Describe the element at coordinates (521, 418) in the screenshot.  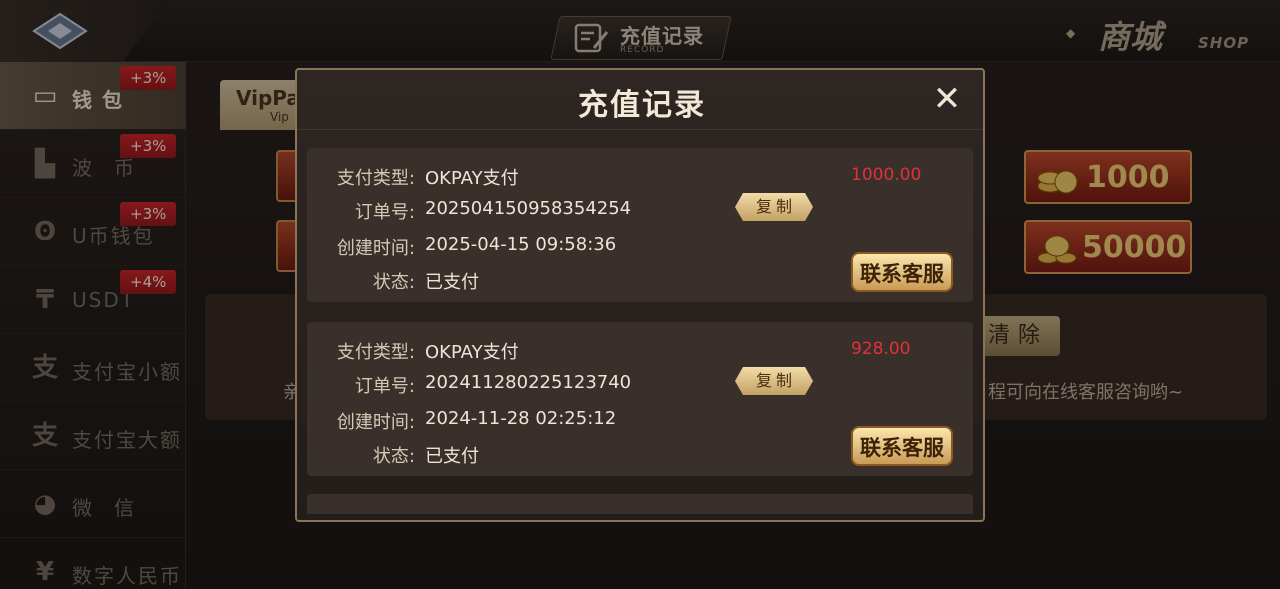
I see `created-time-value: 2024-11-28 02:25:12` at that location.